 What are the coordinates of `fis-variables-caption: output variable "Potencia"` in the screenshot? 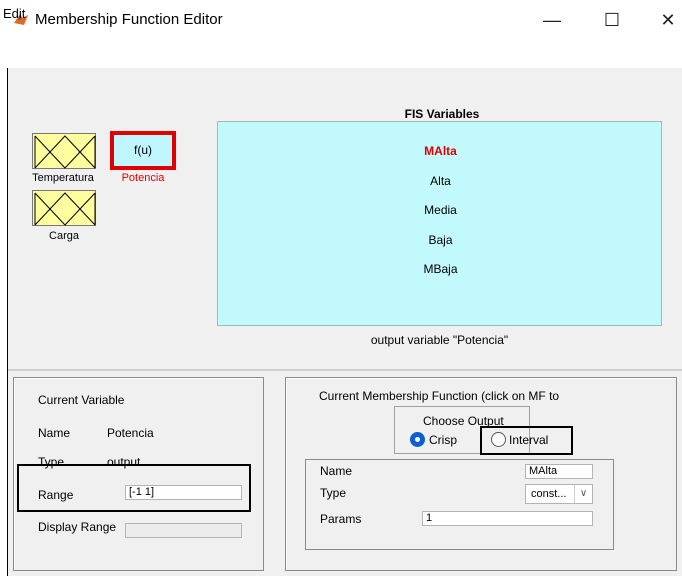 It's located at (439, 340).